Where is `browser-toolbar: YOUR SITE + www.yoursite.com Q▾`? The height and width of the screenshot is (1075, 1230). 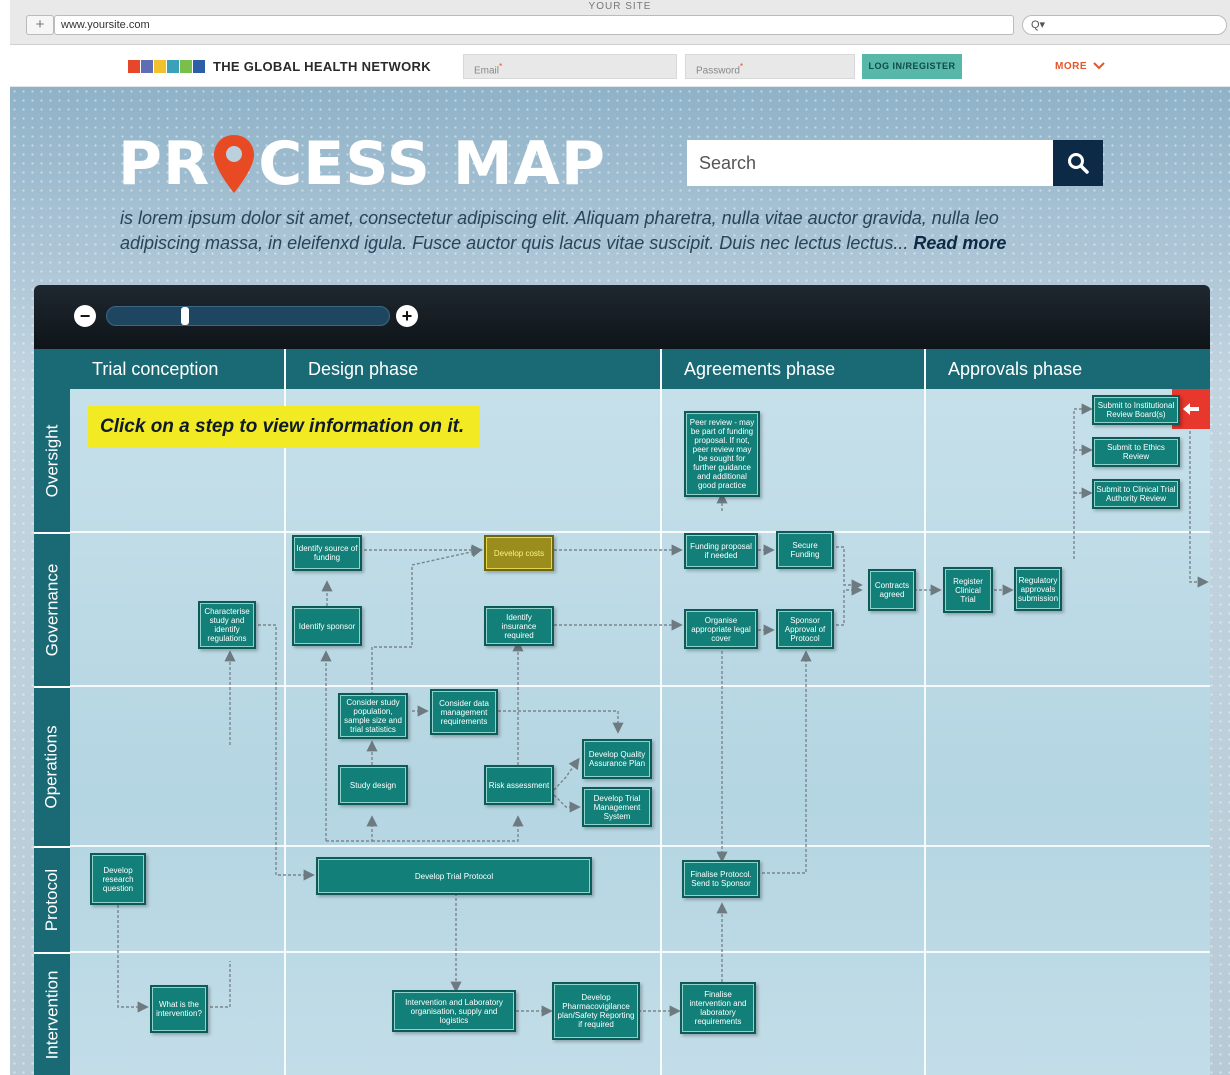
browser-toolbar: YOUR SITE + www.yoursite.com Q▾ is located at coordinates (620, 22).